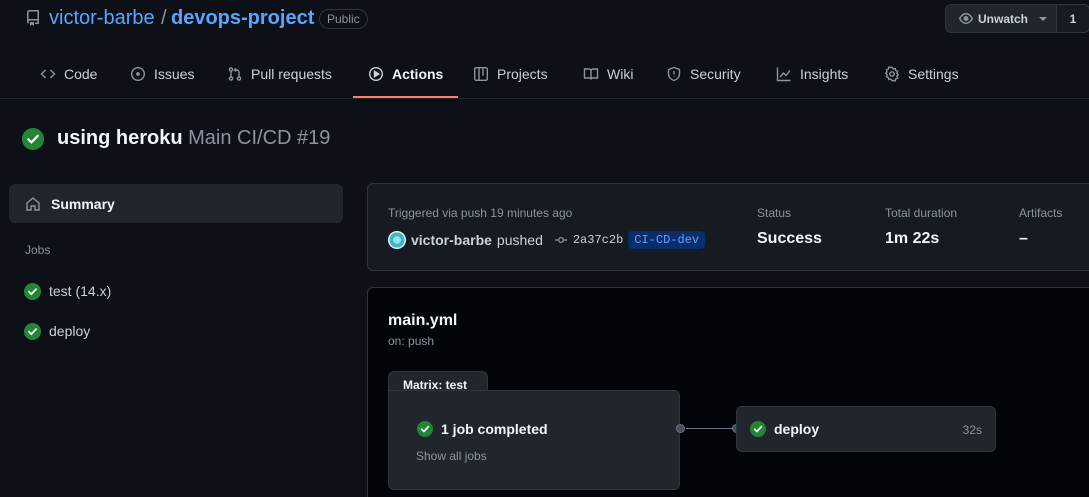 This screenshot has width=1089, height=497. I want to click on book-icon, so click(591, 74).